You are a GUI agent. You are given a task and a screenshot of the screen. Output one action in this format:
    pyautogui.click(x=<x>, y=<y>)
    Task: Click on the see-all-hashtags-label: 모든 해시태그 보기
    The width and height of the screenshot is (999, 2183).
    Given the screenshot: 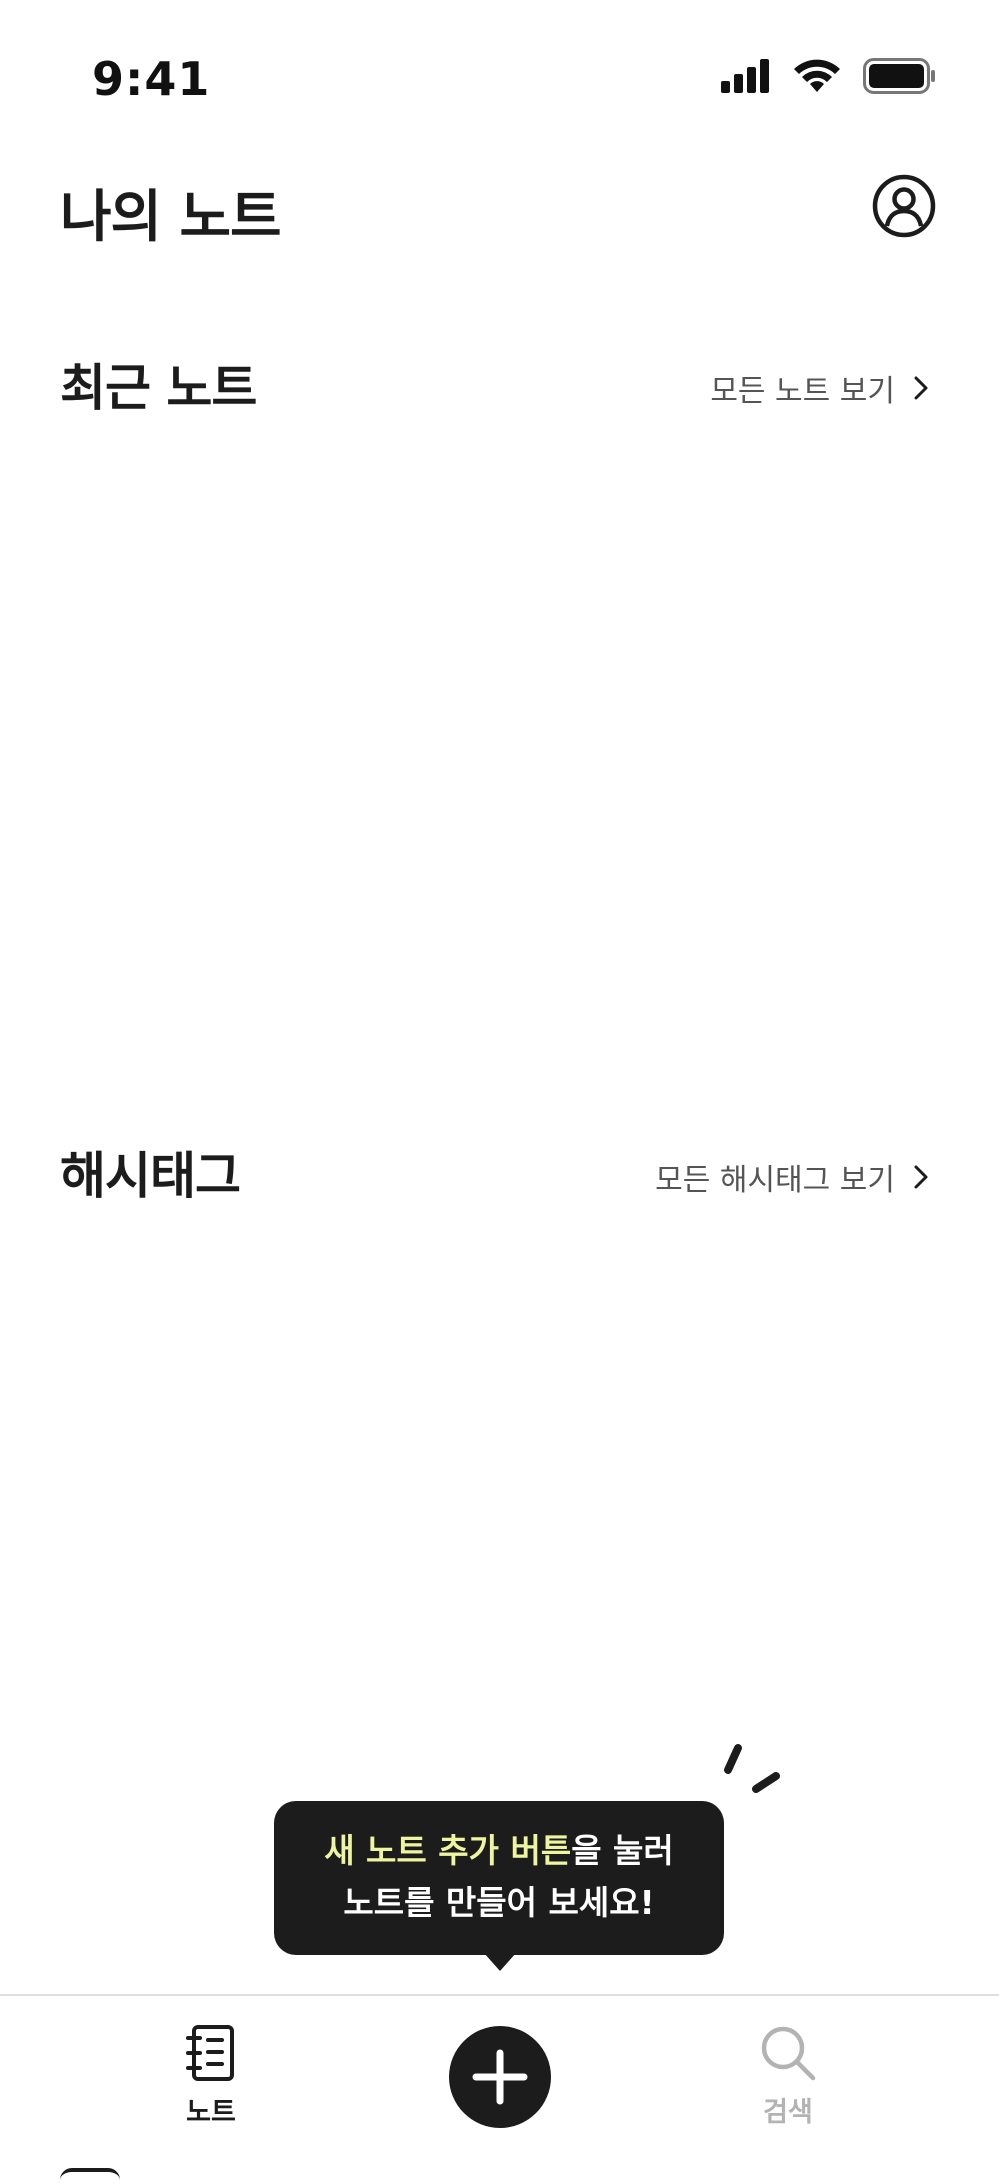 What is the action you would take?
    pyautogui.click(x=775, y=1180)
    